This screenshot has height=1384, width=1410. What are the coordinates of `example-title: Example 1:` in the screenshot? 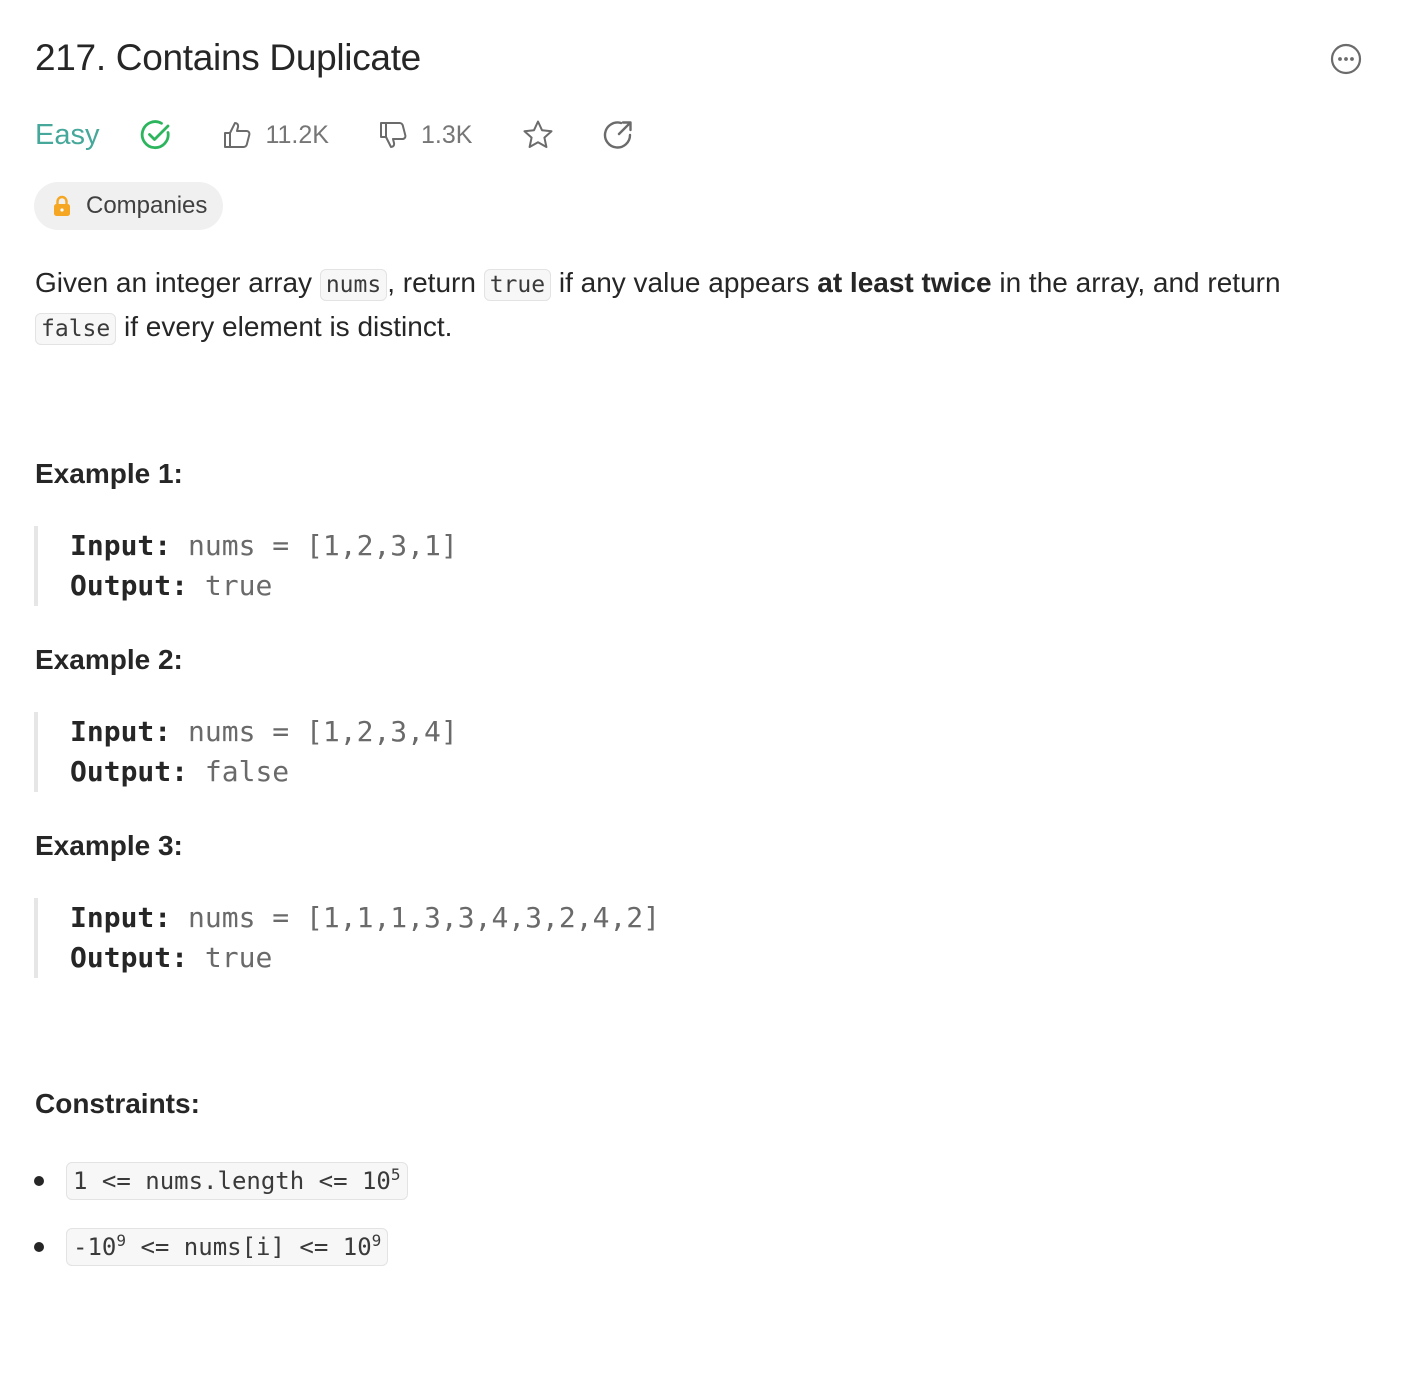 It's located at (109, 473).